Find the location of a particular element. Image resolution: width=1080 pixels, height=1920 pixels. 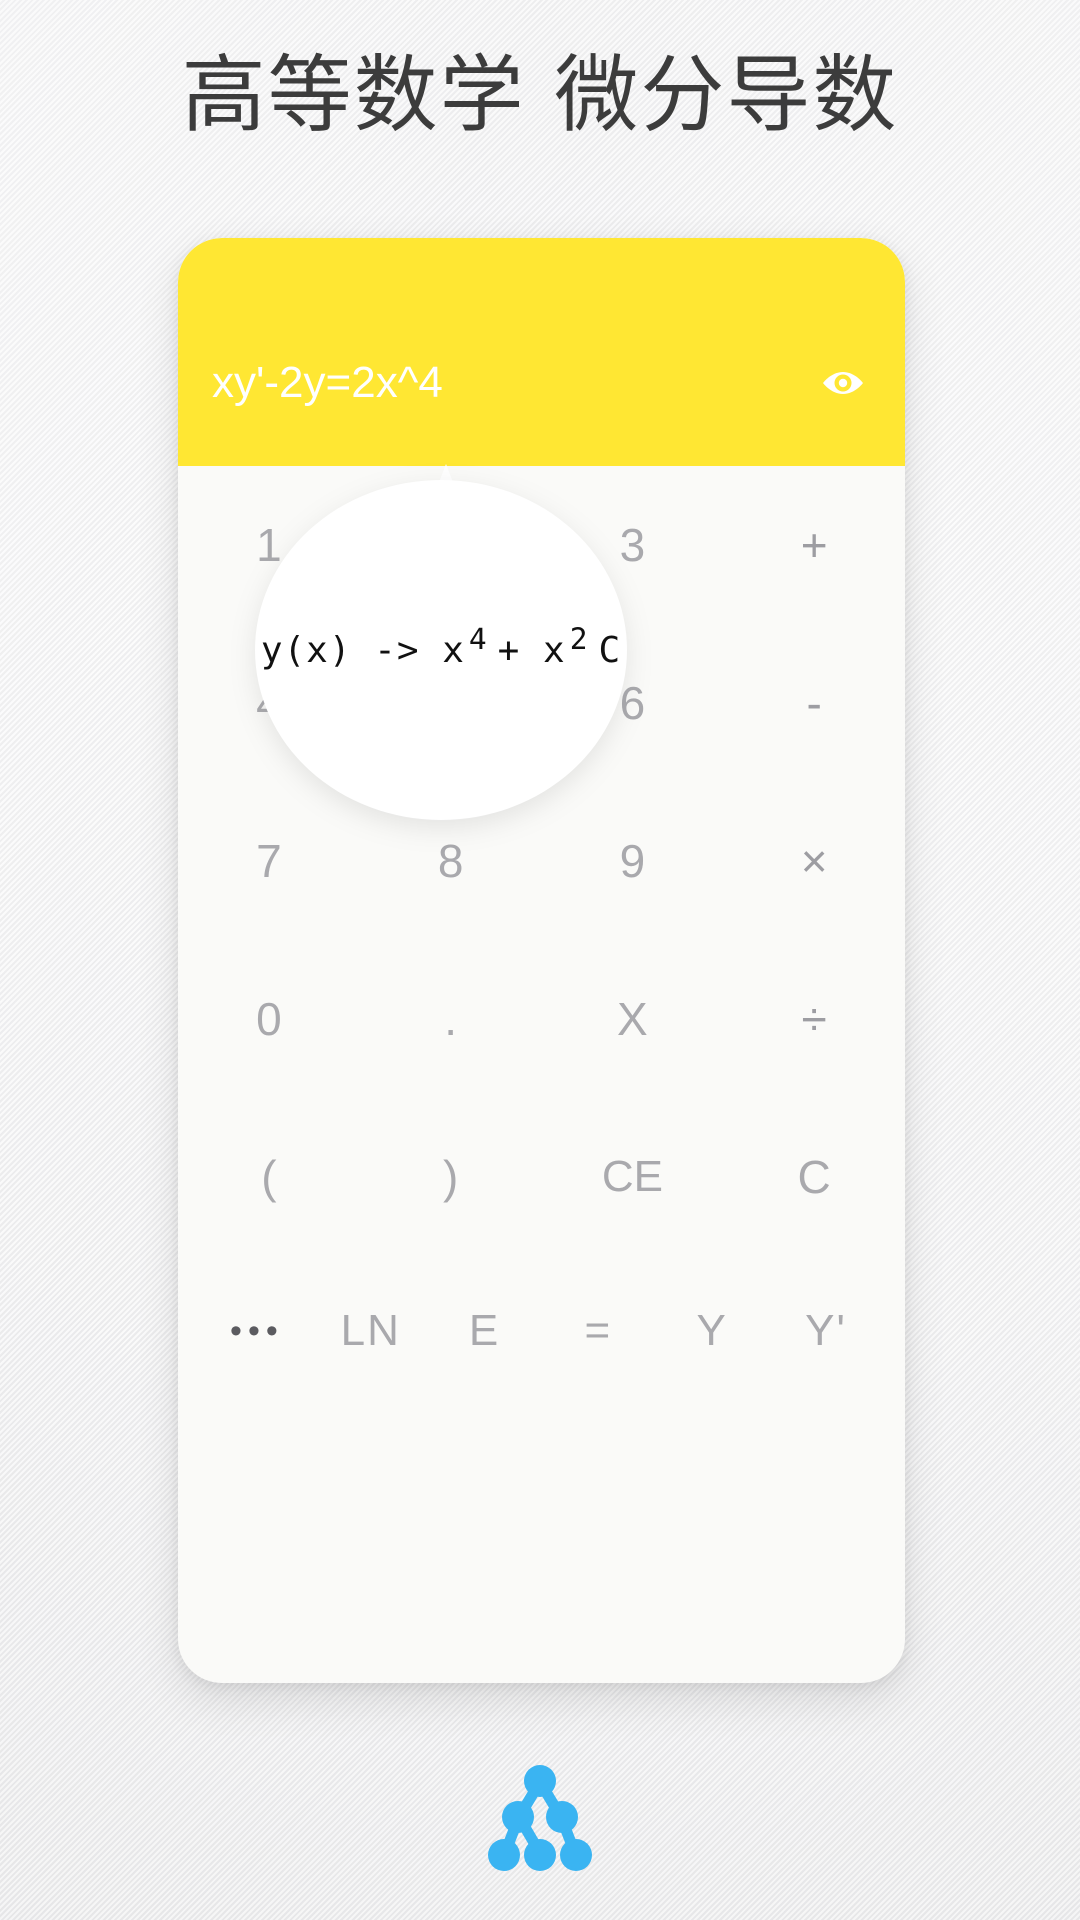

key-equals: = is located at coordinates (598, 1331).